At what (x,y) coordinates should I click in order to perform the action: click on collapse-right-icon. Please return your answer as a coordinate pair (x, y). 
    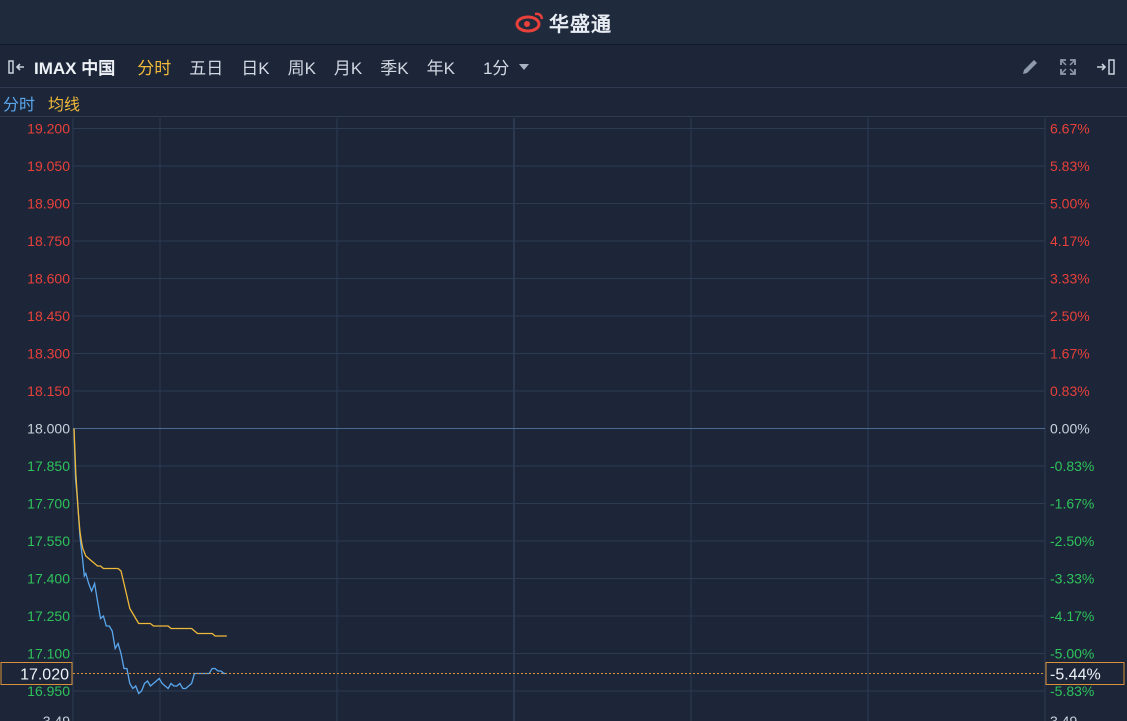
    Looking at the image, I should click on (1106, 67).